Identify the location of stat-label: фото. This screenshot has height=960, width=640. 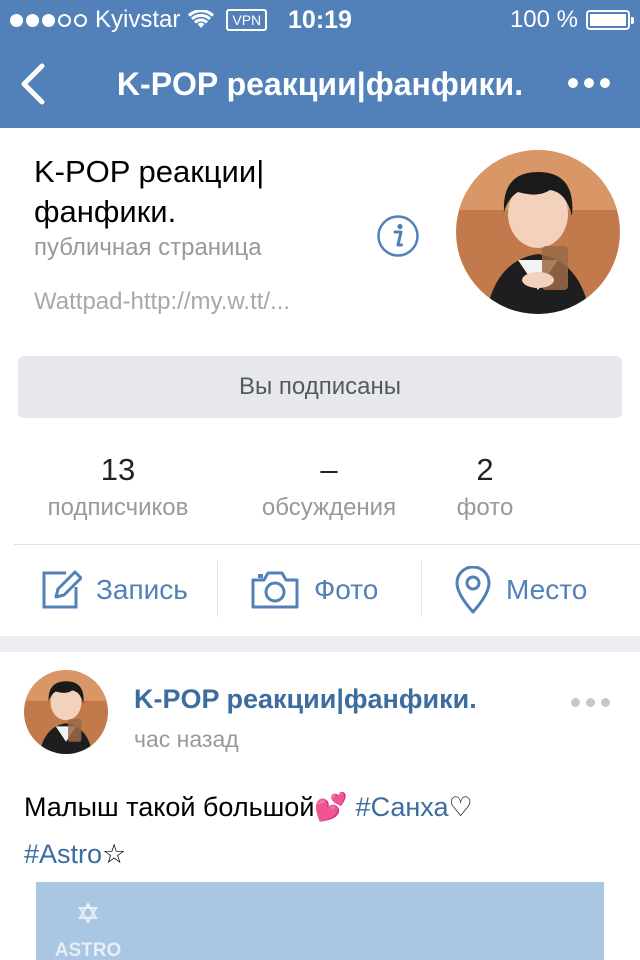
(485, 507).